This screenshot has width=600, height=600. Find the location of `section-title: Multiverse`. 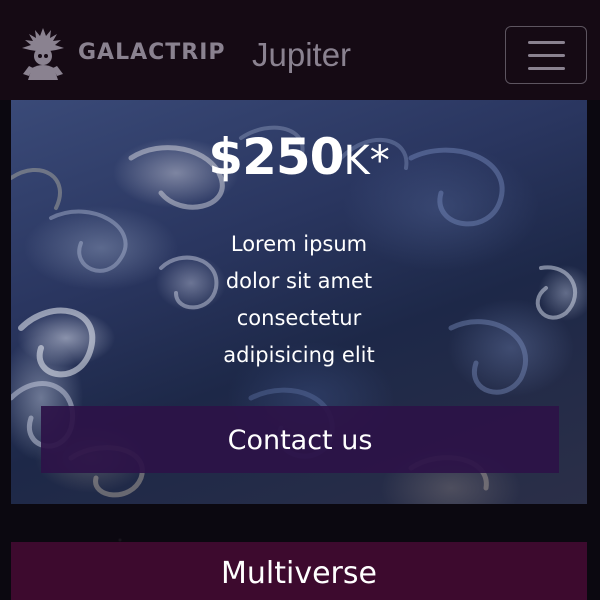

section-title: Multiverse is located at coordinates (299, 573).